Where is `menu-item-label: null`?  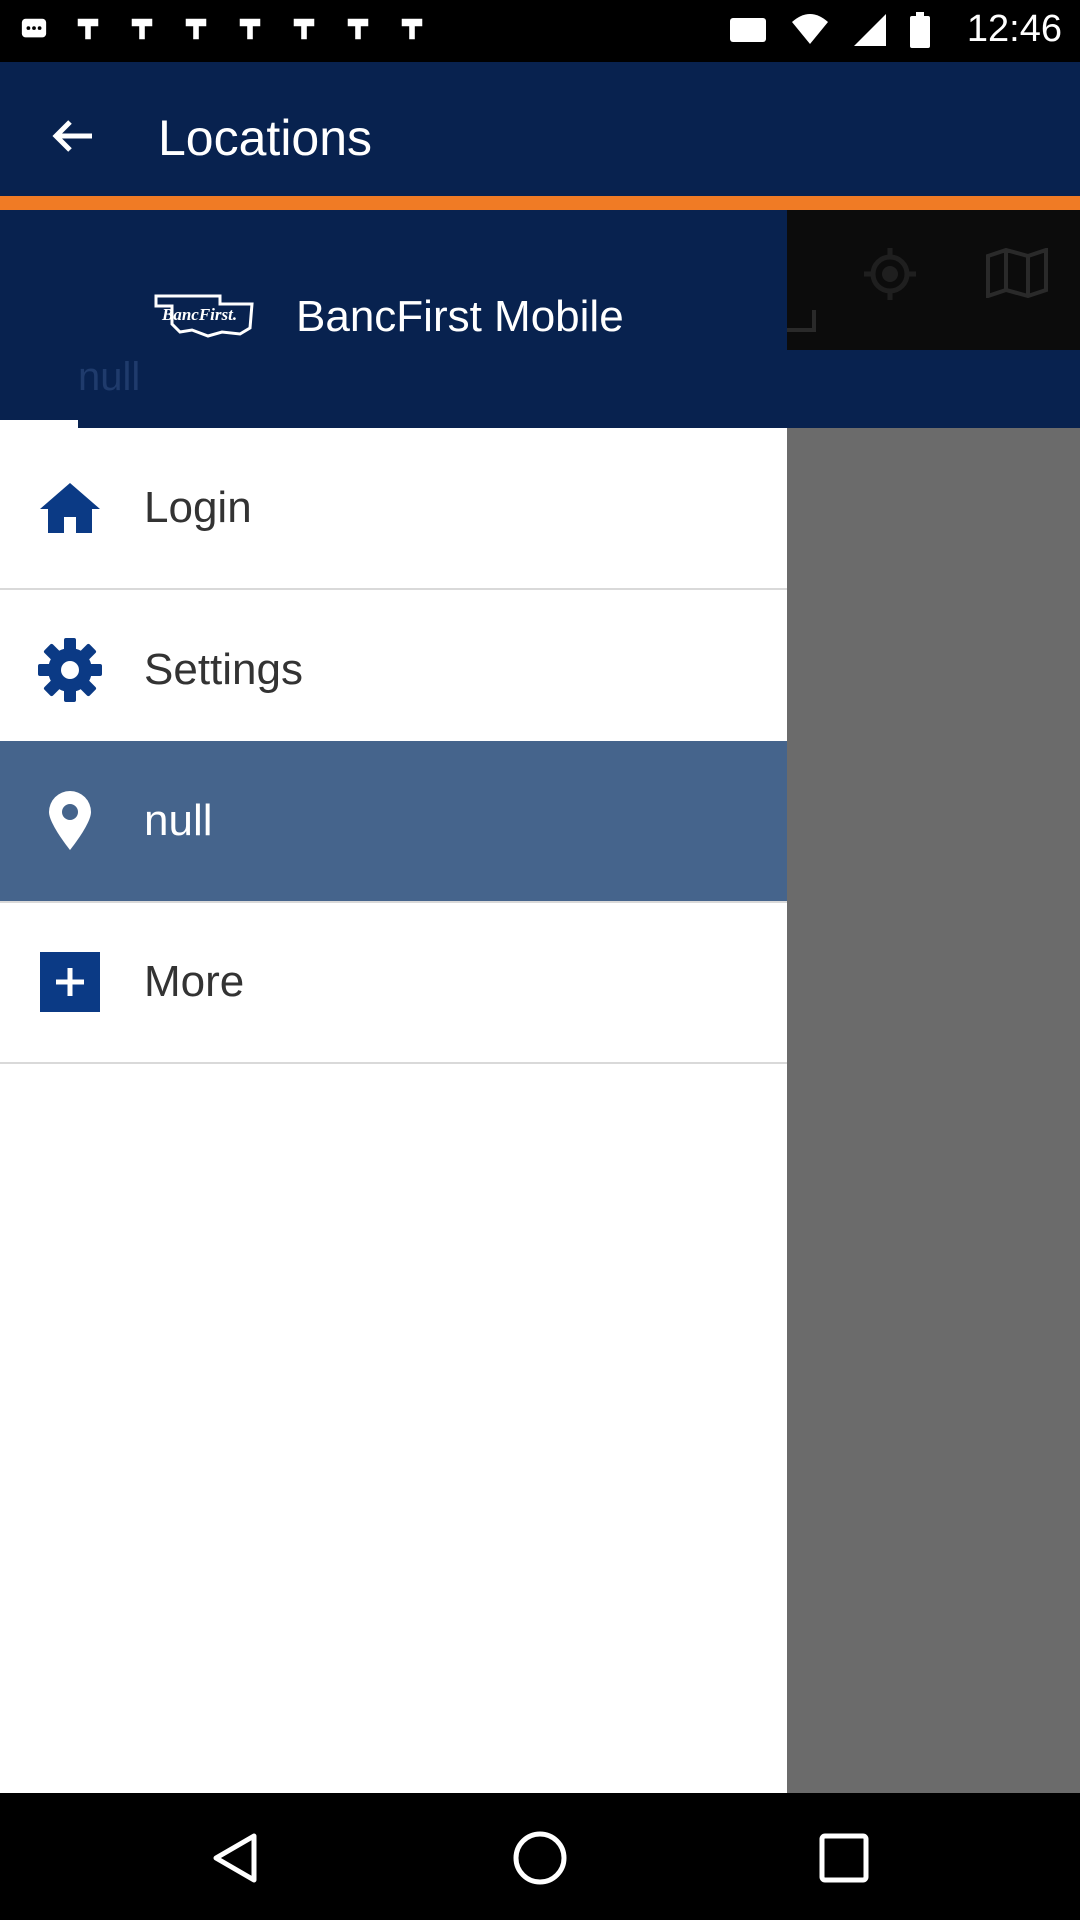 menu-item-label: null is located at coordinates (178, 820).